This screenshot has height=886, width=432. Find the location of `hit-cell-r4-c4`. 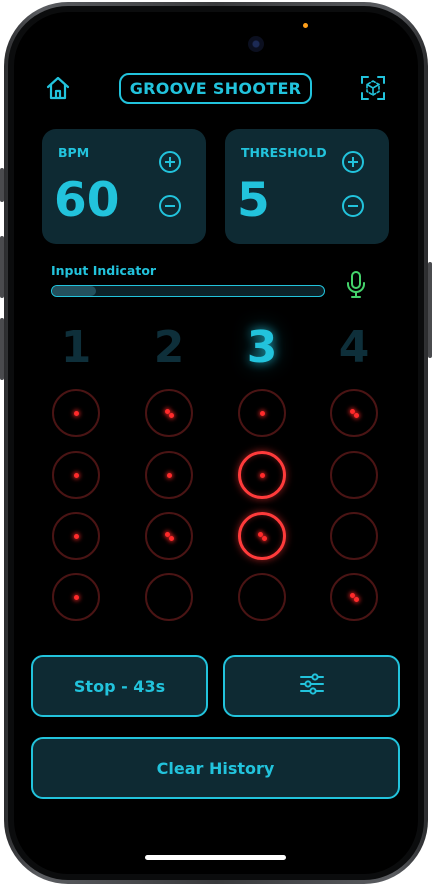

hit-cell-r4-c4 is located at coordinates (354, 597).